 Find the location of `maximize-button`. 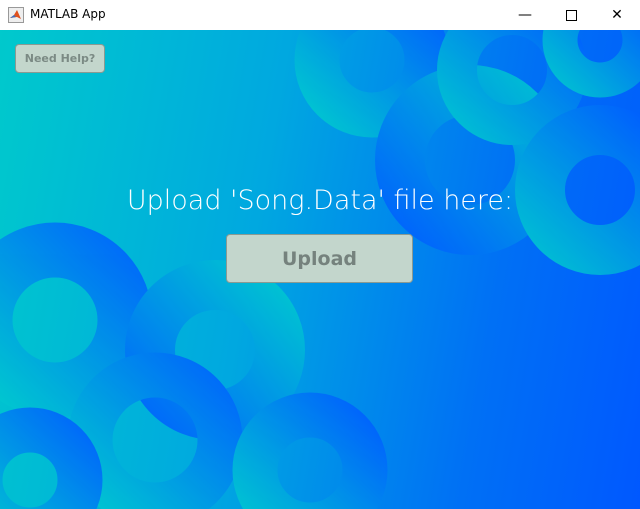

maximize-button is located at coordinates (571, 15).